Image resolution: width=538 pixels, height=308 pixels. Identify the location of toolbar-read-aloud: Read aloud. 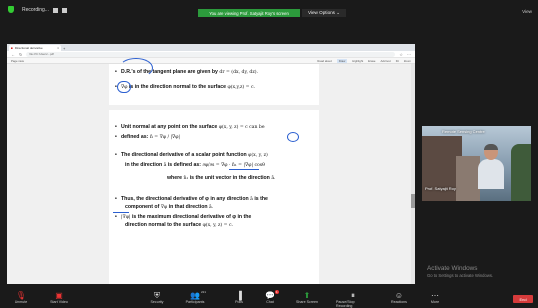
(324, 61).